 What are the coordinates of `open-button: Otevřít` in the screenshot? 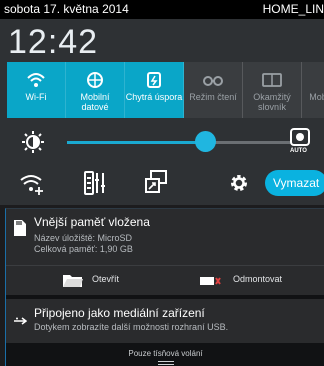 It's located at (112, 282).